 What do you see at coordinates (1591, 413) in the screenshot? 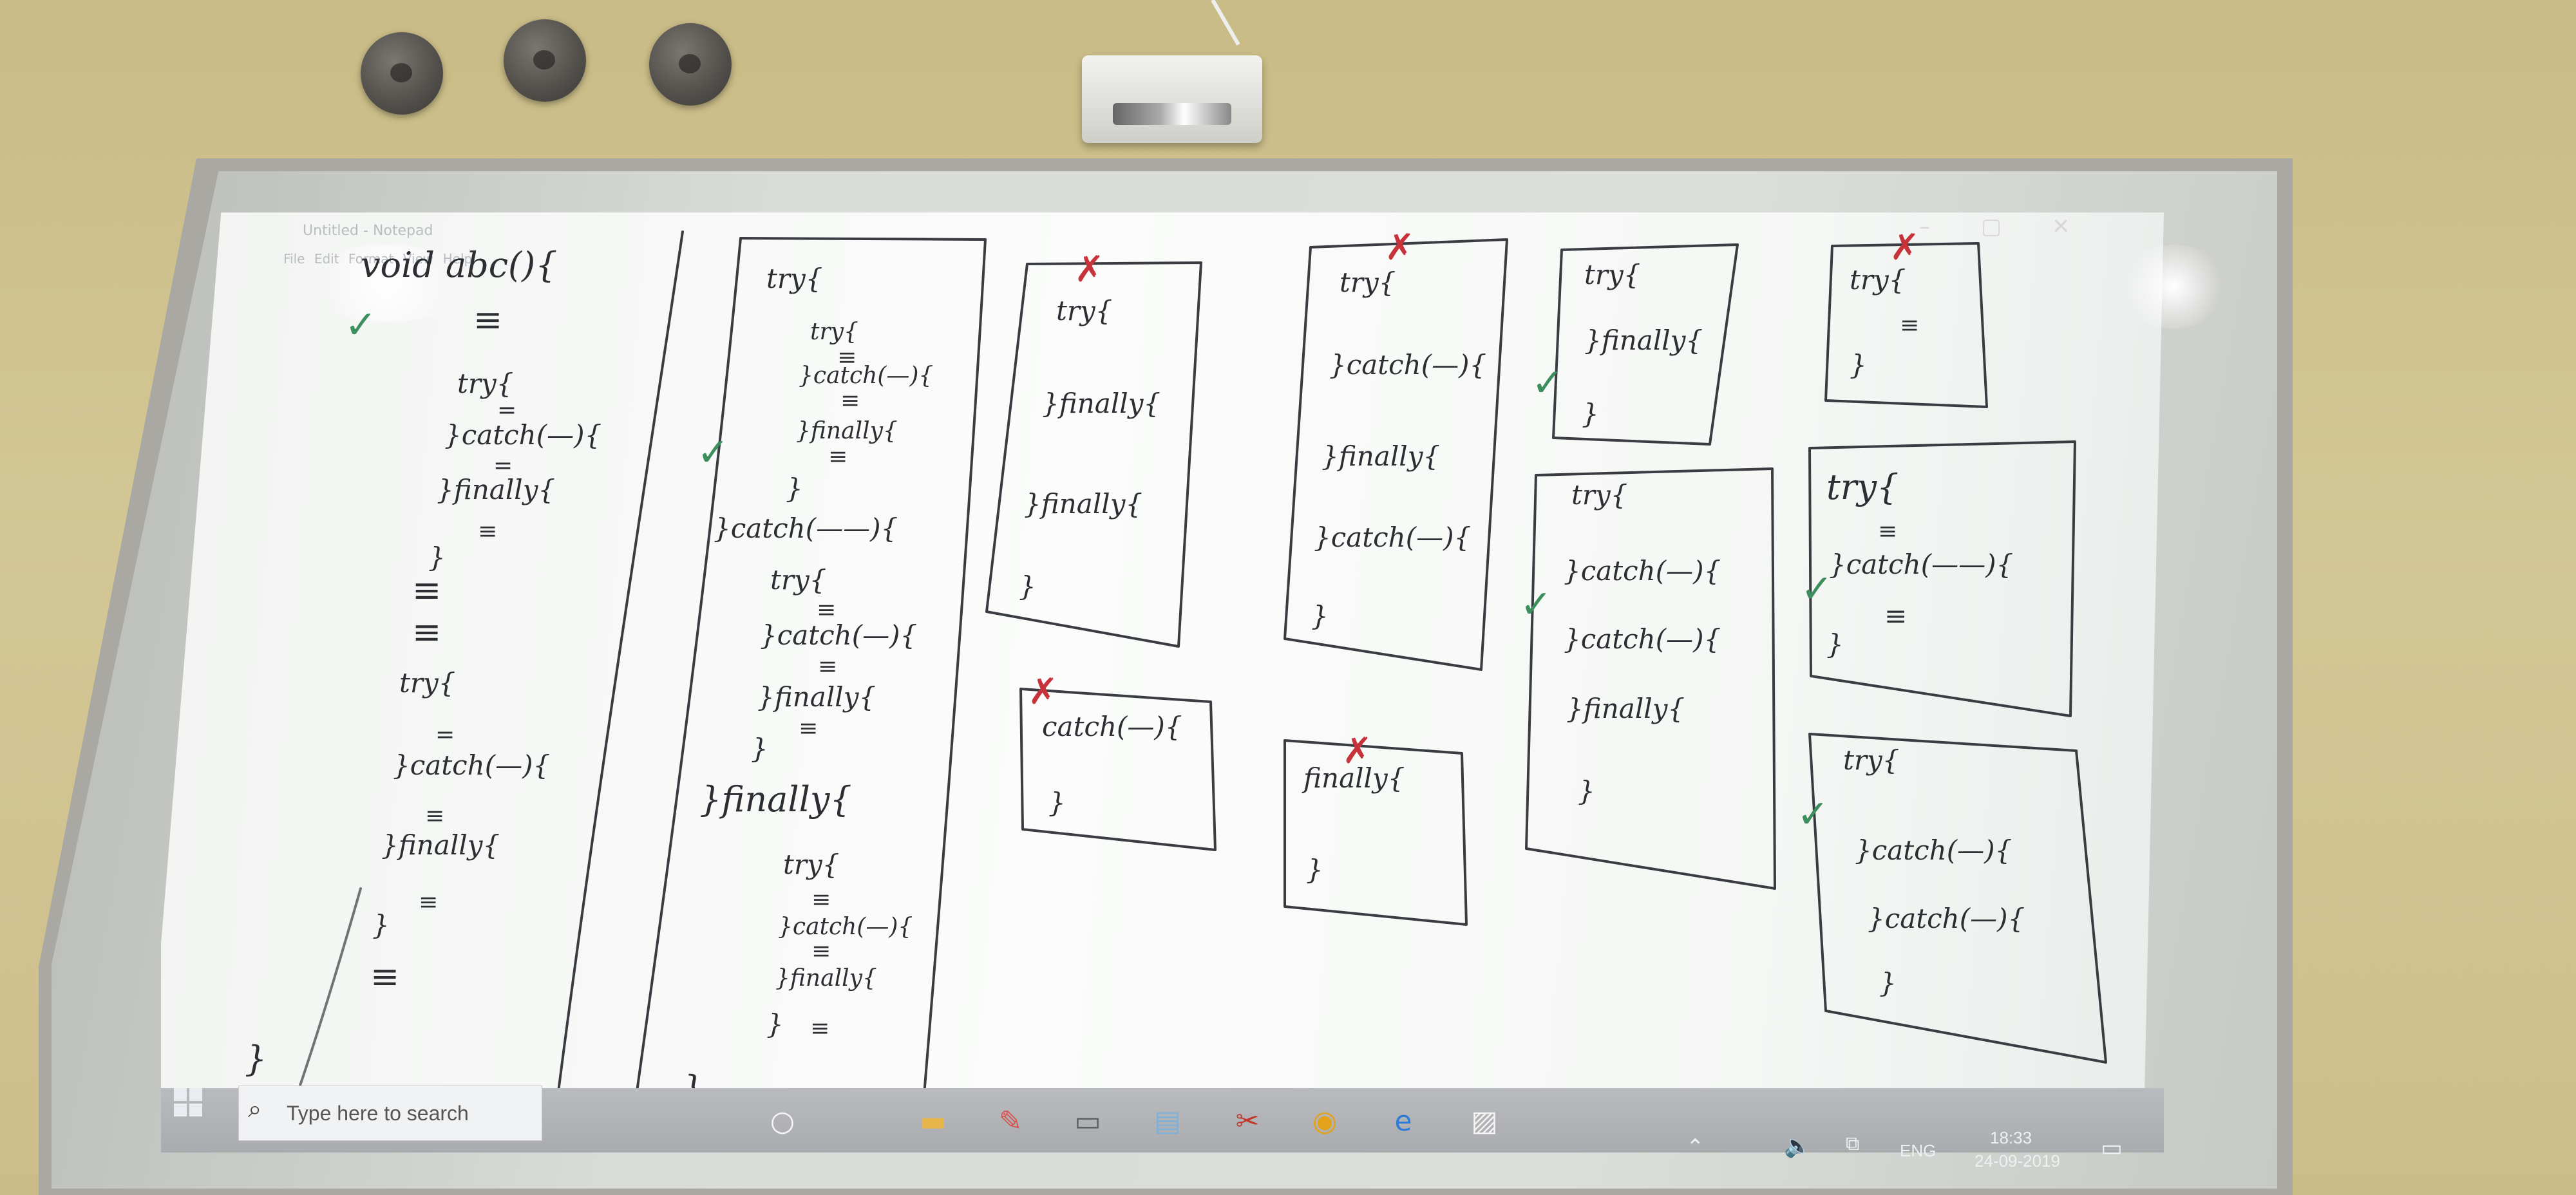
I see `box7-line-3: }` at bounding box center [1591, 413].